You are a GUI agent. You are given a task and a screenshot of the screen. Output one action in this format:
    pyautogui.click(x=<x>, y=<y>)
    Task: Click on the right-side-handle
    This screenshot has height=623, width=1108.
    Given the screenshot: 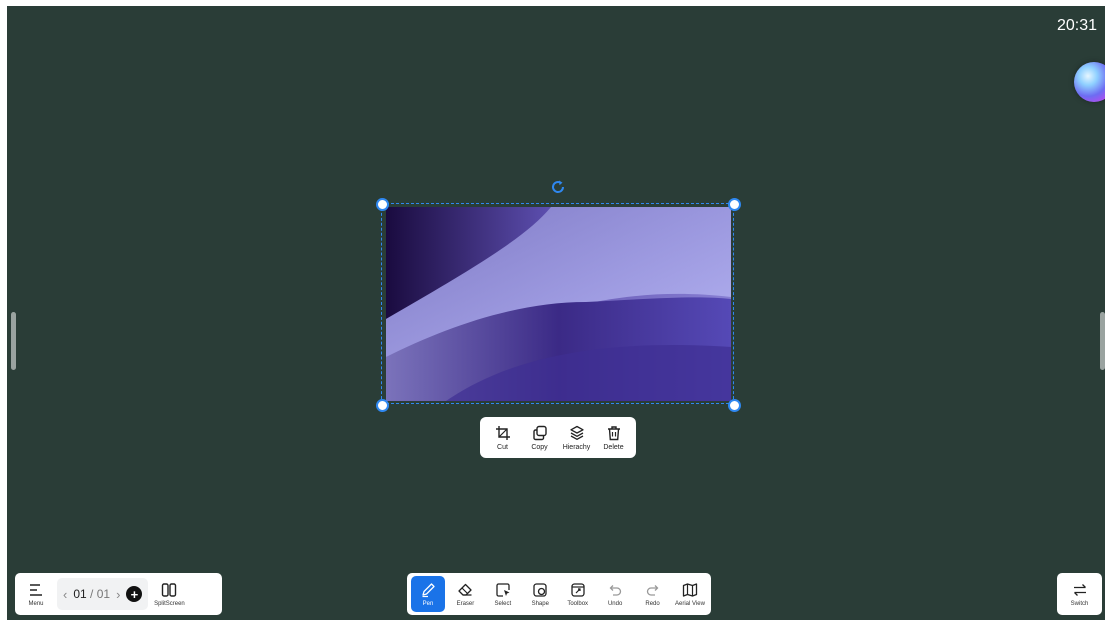 What is the action you would take?
    pyautogui.click(x=1102, y=341)
    